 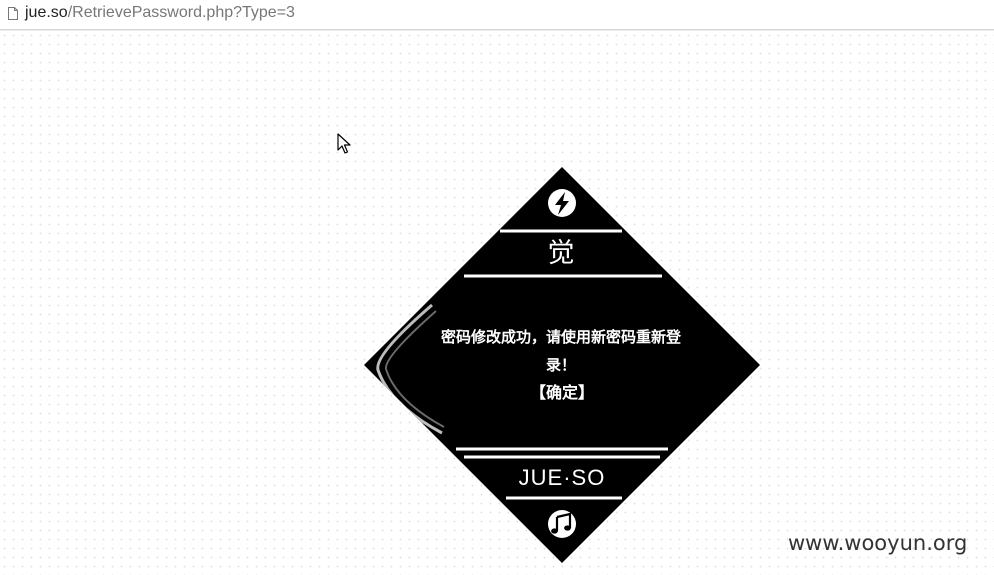 What do you see at coordinates (13, 13) in the screenshot?
I see `document-icon` at bounding box center [13, 13].